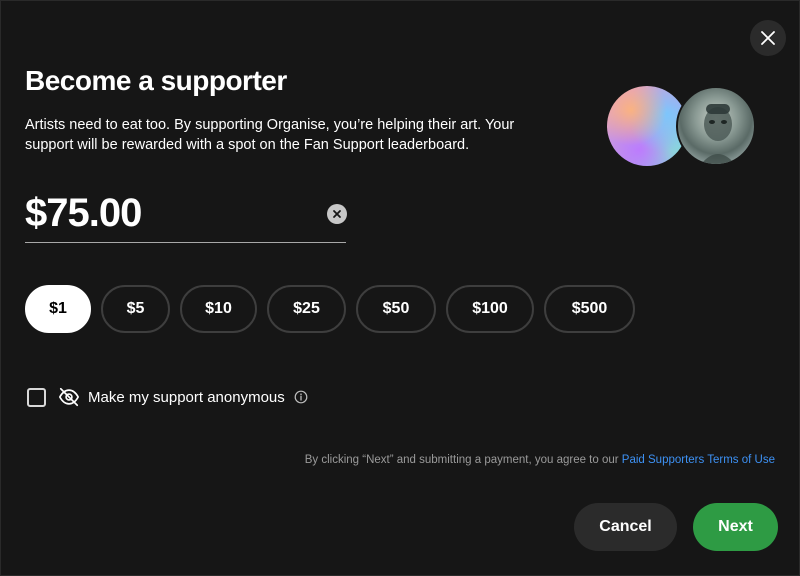 This screenshot has height=576, width=800. What do you see at coordinates (396, 309) in the screenshot?
I see `preset-chip: $50` at bounding box center [396, 309].